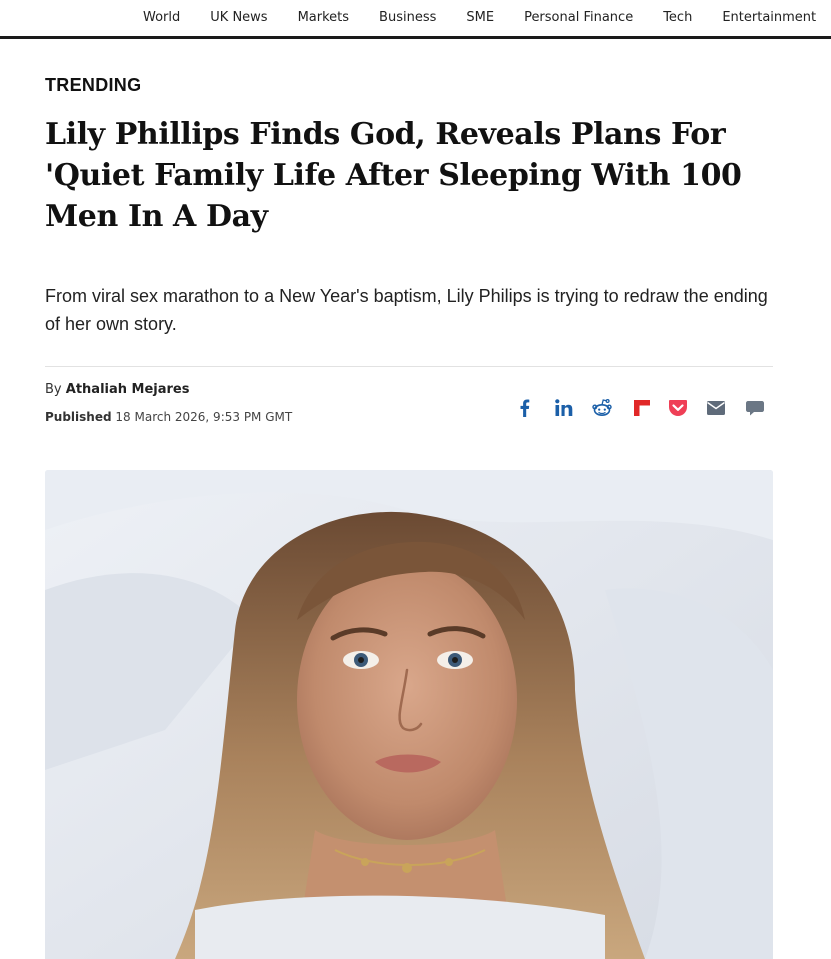  I want to click on nav-item-sme: SME, so click(480, 17).